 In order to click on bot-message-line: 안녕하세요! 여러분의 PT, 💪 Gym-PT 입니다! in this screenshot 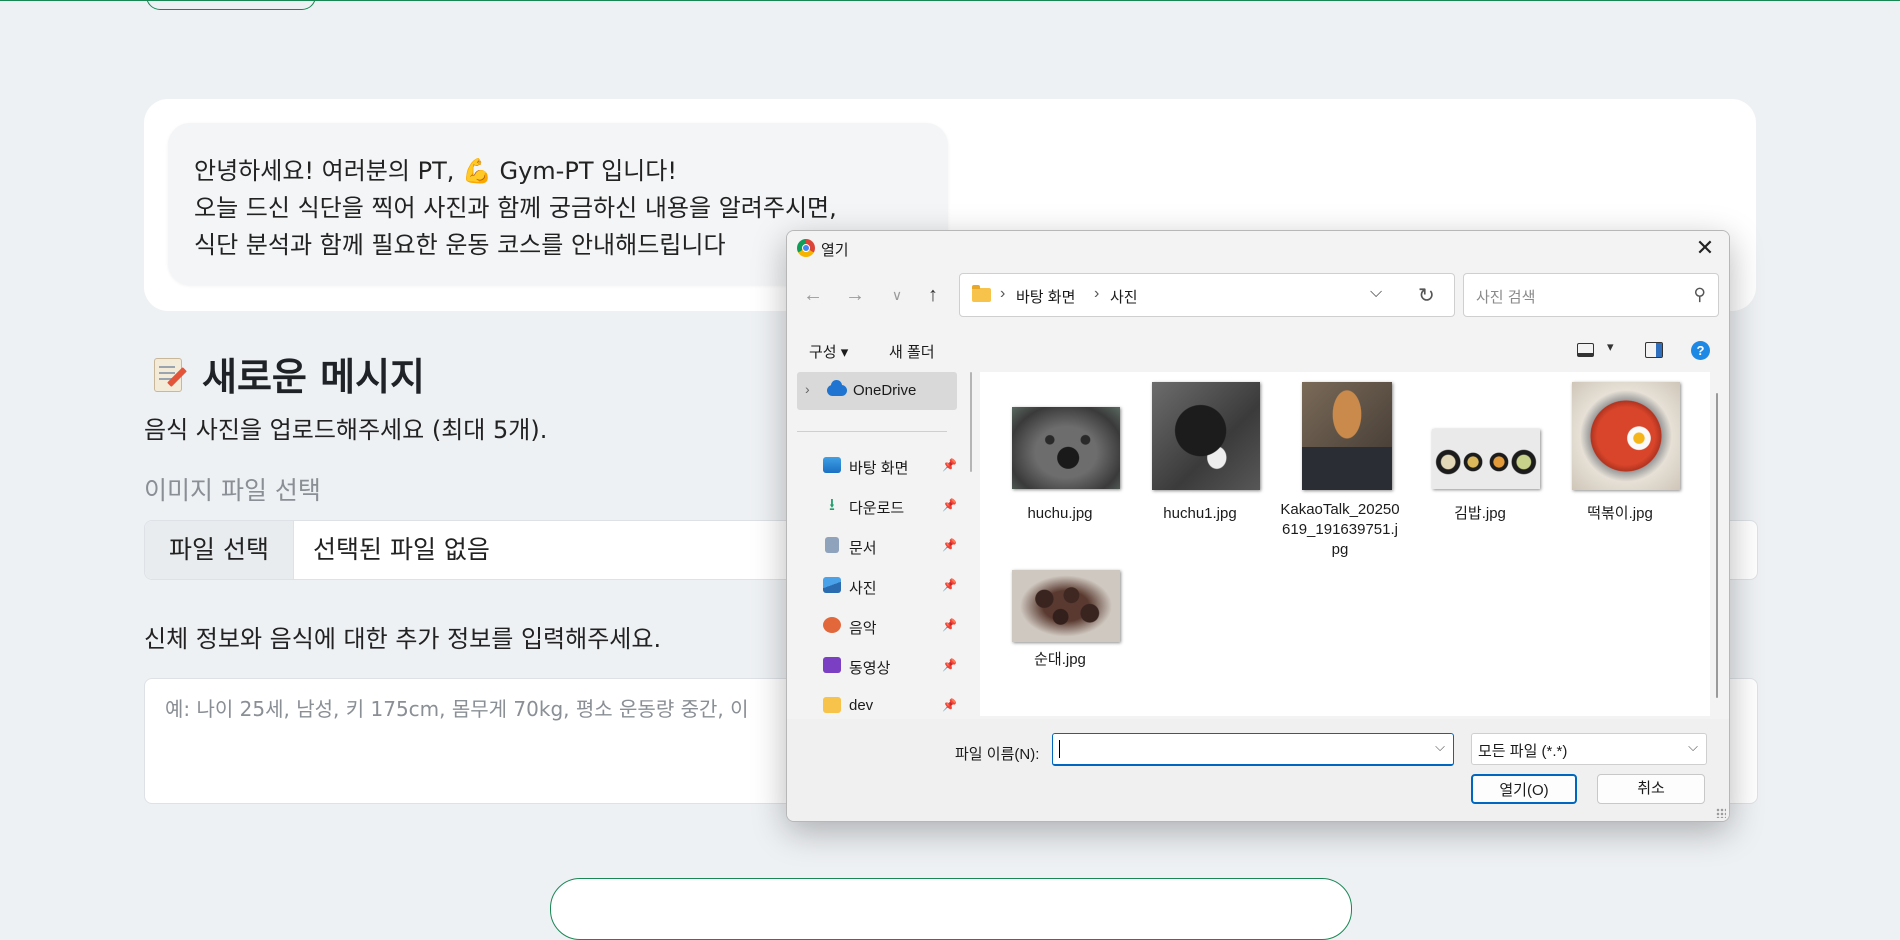, I will do `click(435, 171)`.